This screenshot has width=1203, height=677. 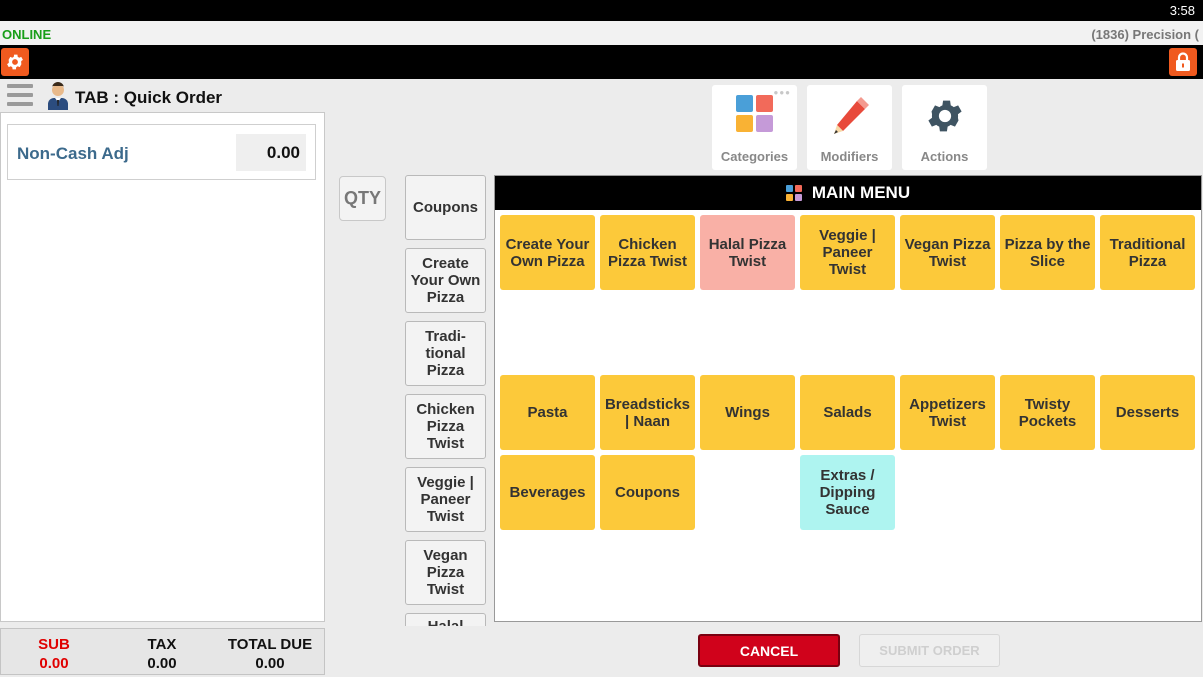 I want to click on pencil-icon, so click(x=849, y=116).